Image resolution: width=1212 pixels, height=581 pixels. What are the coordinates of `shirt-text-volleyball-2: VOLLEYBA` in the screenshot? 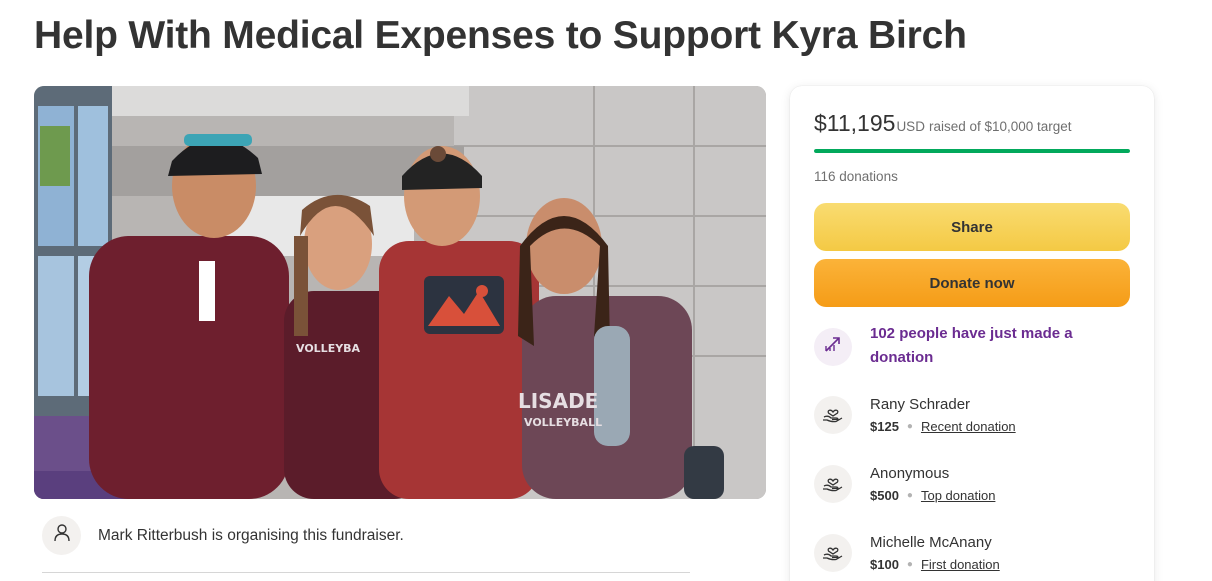 It's located at (328, 348).